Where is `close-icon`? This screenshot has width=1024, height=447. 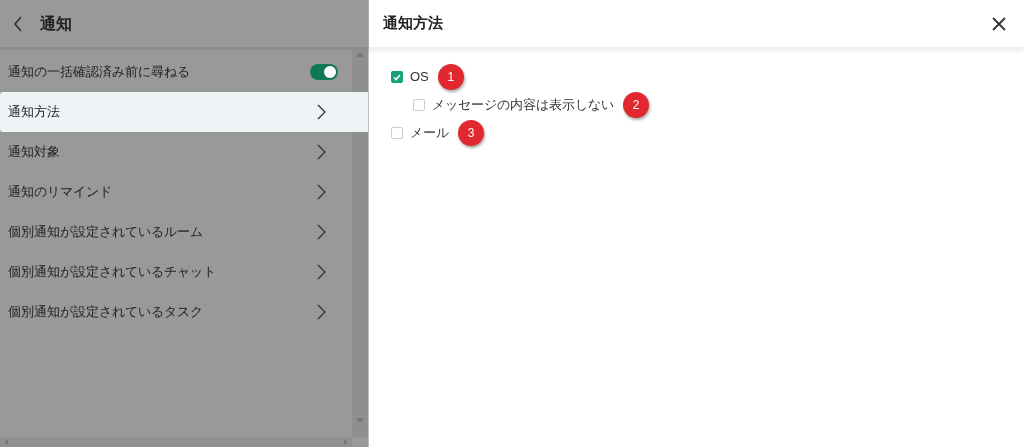
close-icon is located at coordinates (999, 23).